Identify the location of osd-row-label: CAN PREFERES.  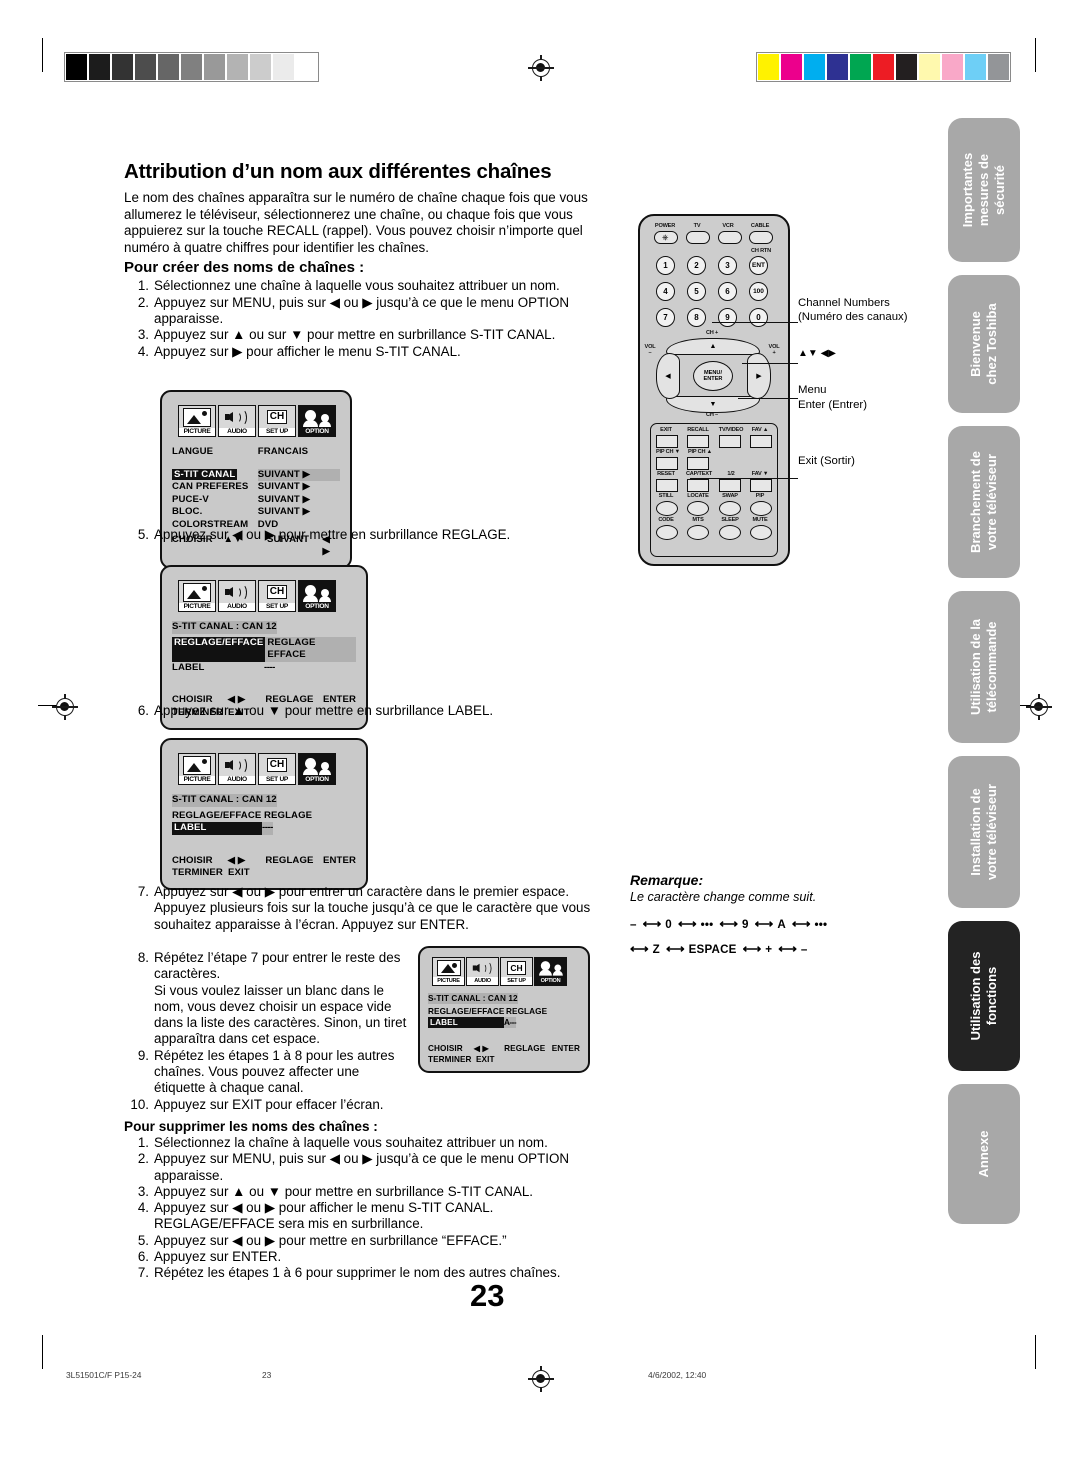
(210, 487).